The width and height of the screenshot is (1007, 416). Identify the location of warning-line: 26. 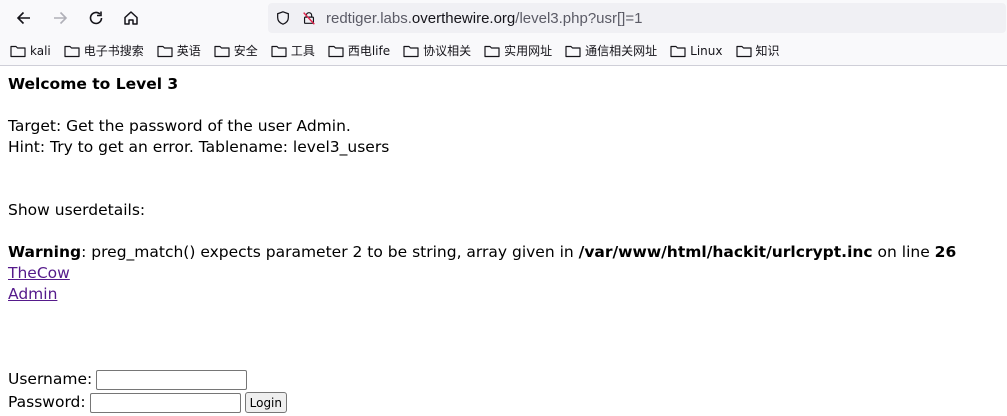
(945, 252).